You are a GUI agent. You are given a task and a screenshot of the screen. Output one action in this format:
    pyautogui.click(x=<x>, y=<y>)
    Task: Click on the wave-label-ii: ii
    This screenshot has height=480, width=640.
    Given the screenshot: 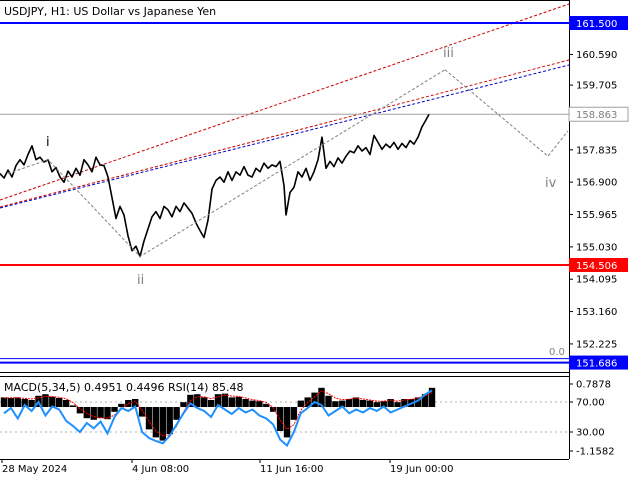 What is the action you would take?
    pyautogui.click(x=140, y=280)
    